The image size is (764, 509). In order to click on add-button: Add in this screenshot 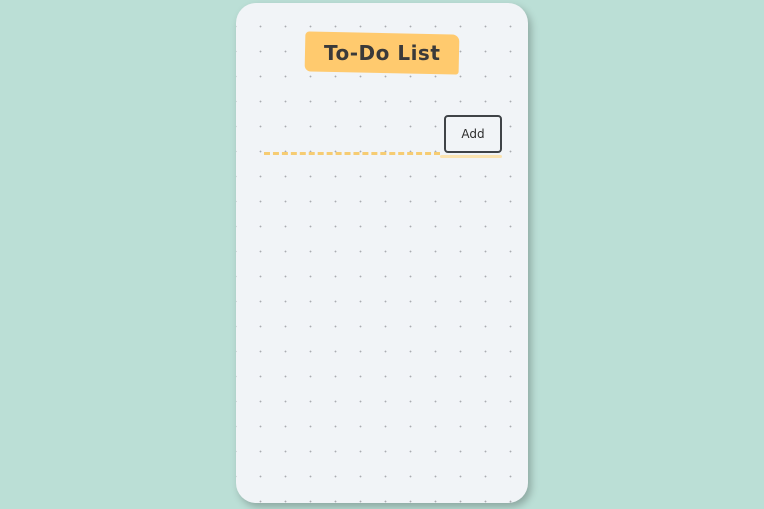, I will do `click(473, 134)`.